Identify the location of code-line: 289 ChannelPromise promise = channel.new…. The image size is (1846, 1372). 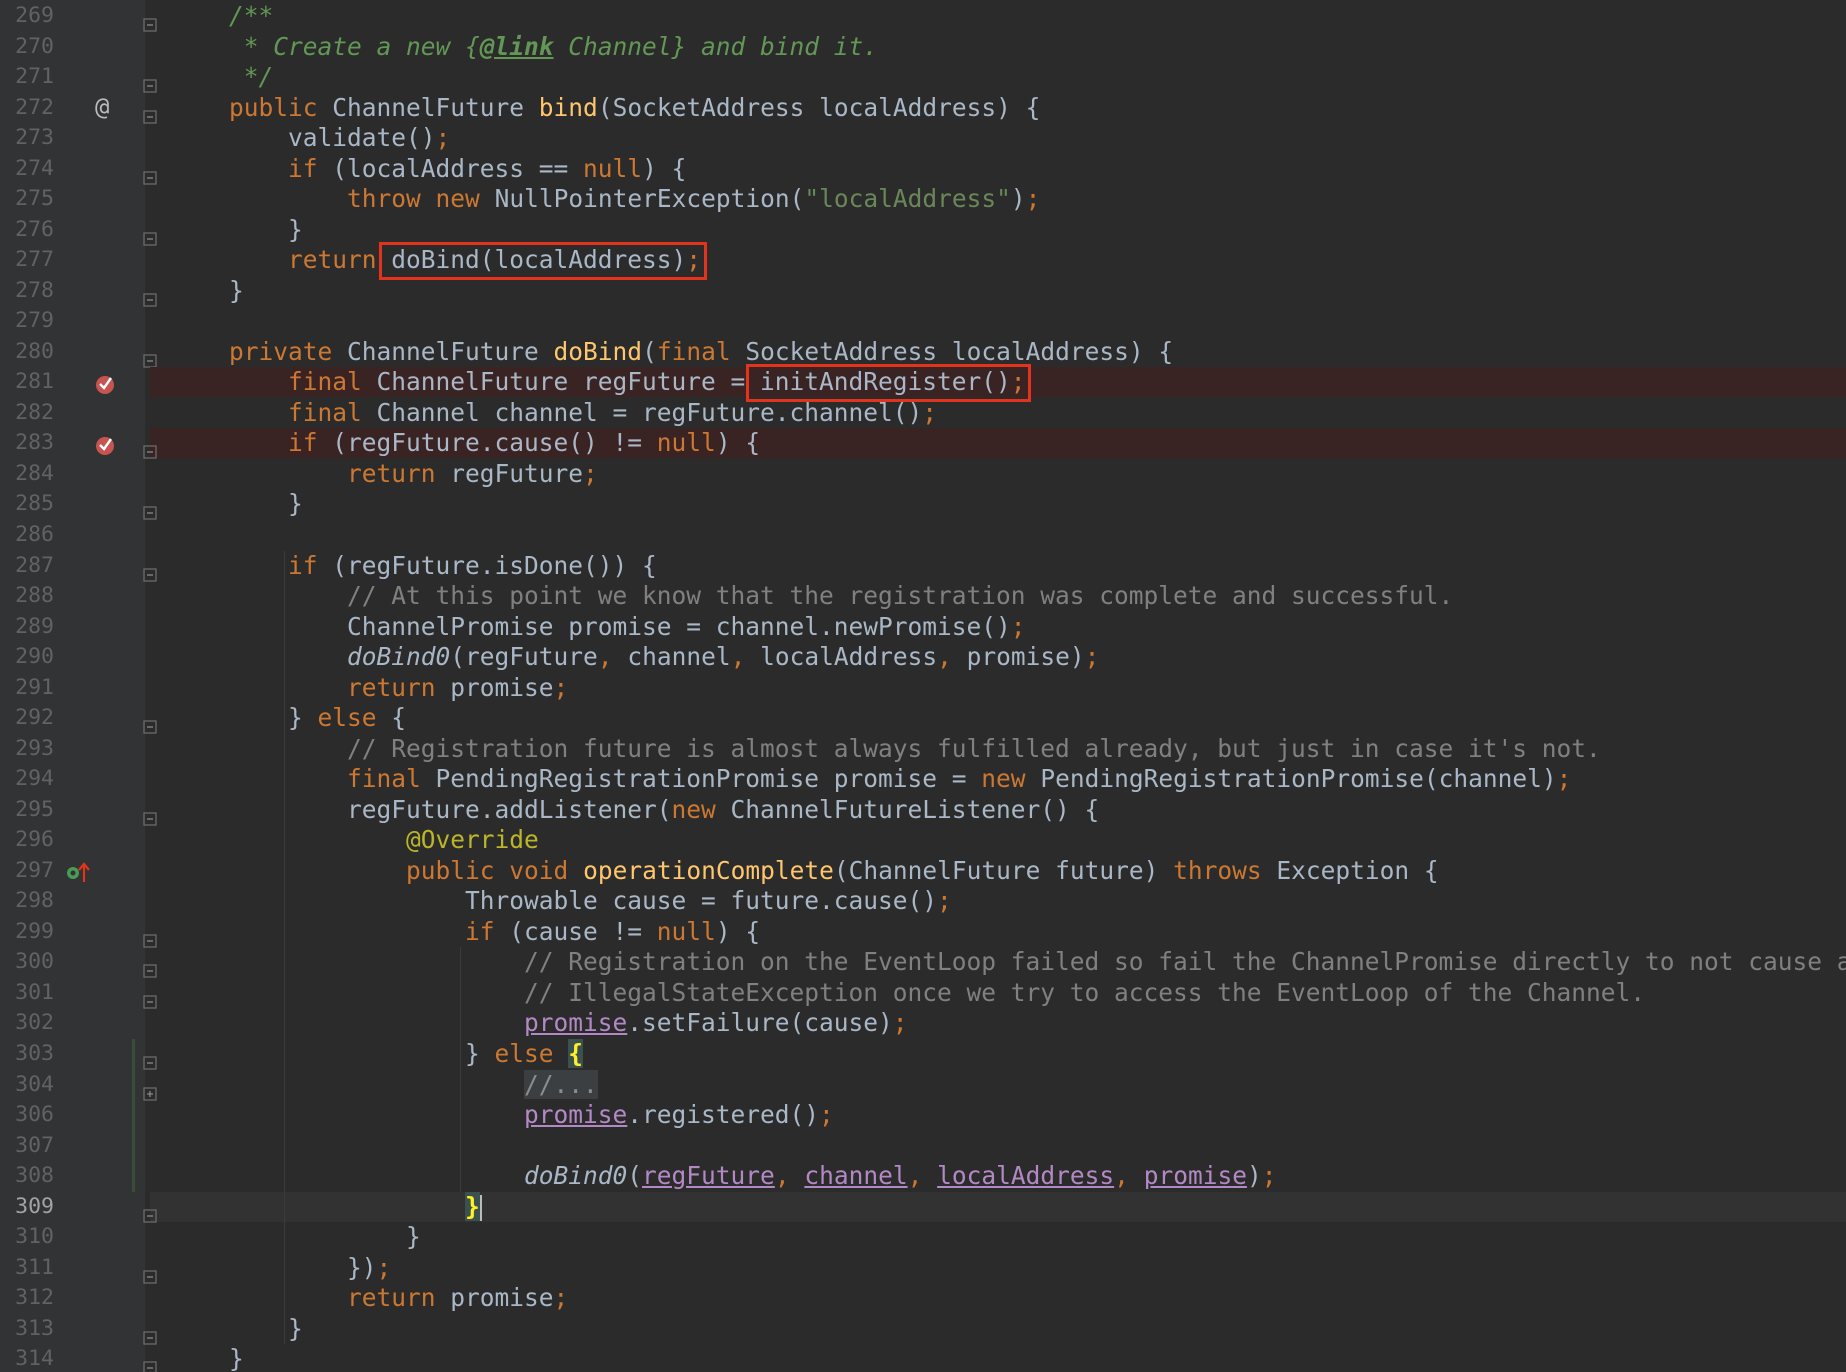
(923, 627).